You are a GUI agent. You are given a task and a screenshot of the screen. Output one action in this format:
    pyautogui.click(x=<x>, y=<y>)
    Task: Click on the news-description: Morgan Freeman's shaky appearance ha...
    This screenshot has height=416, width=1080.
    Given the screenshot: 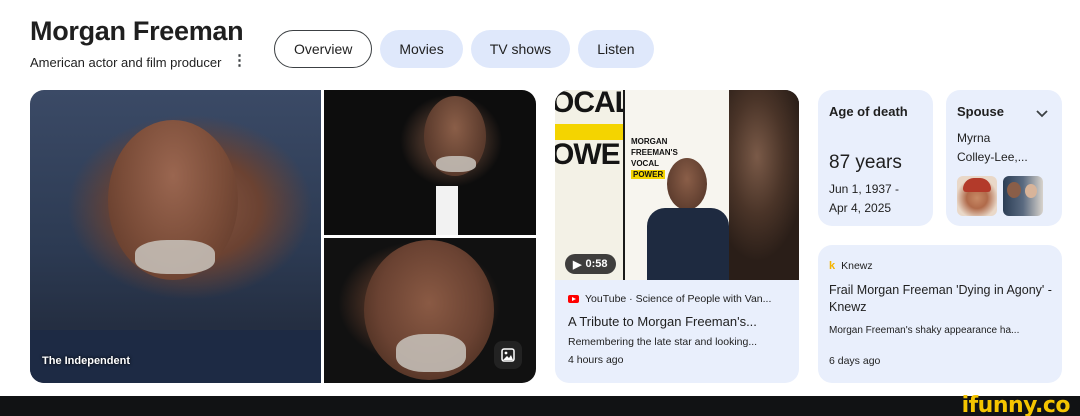 What is the action you would take?
    pyautogui.click(x=924, y=330)
    